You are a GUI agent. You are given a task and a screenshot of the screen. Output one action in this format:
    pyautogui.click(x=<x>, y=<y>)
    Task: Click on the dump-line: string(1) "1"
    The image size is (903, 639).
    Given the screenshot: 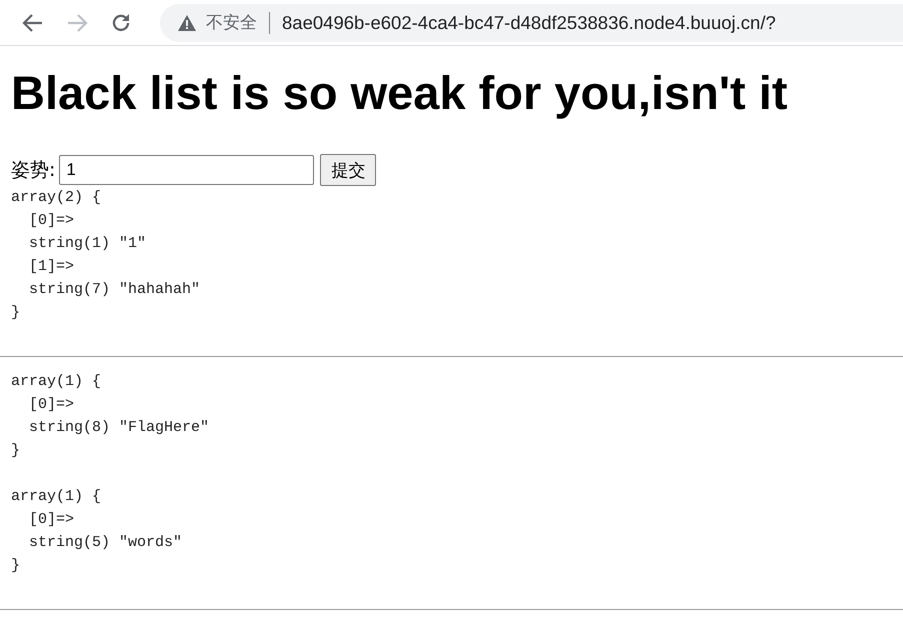 What is the action you would take?
    pyautogui.click(x=87, y=243)
    